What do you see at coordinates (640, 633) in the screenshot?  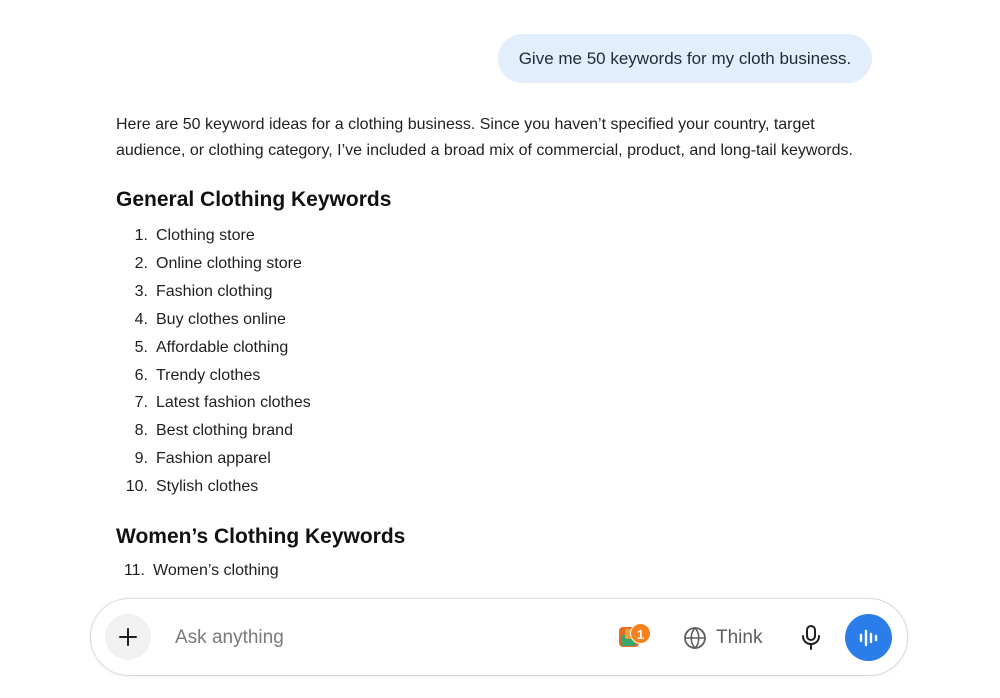 I see `apps-badge: 1` at bounding box center [640, 633].